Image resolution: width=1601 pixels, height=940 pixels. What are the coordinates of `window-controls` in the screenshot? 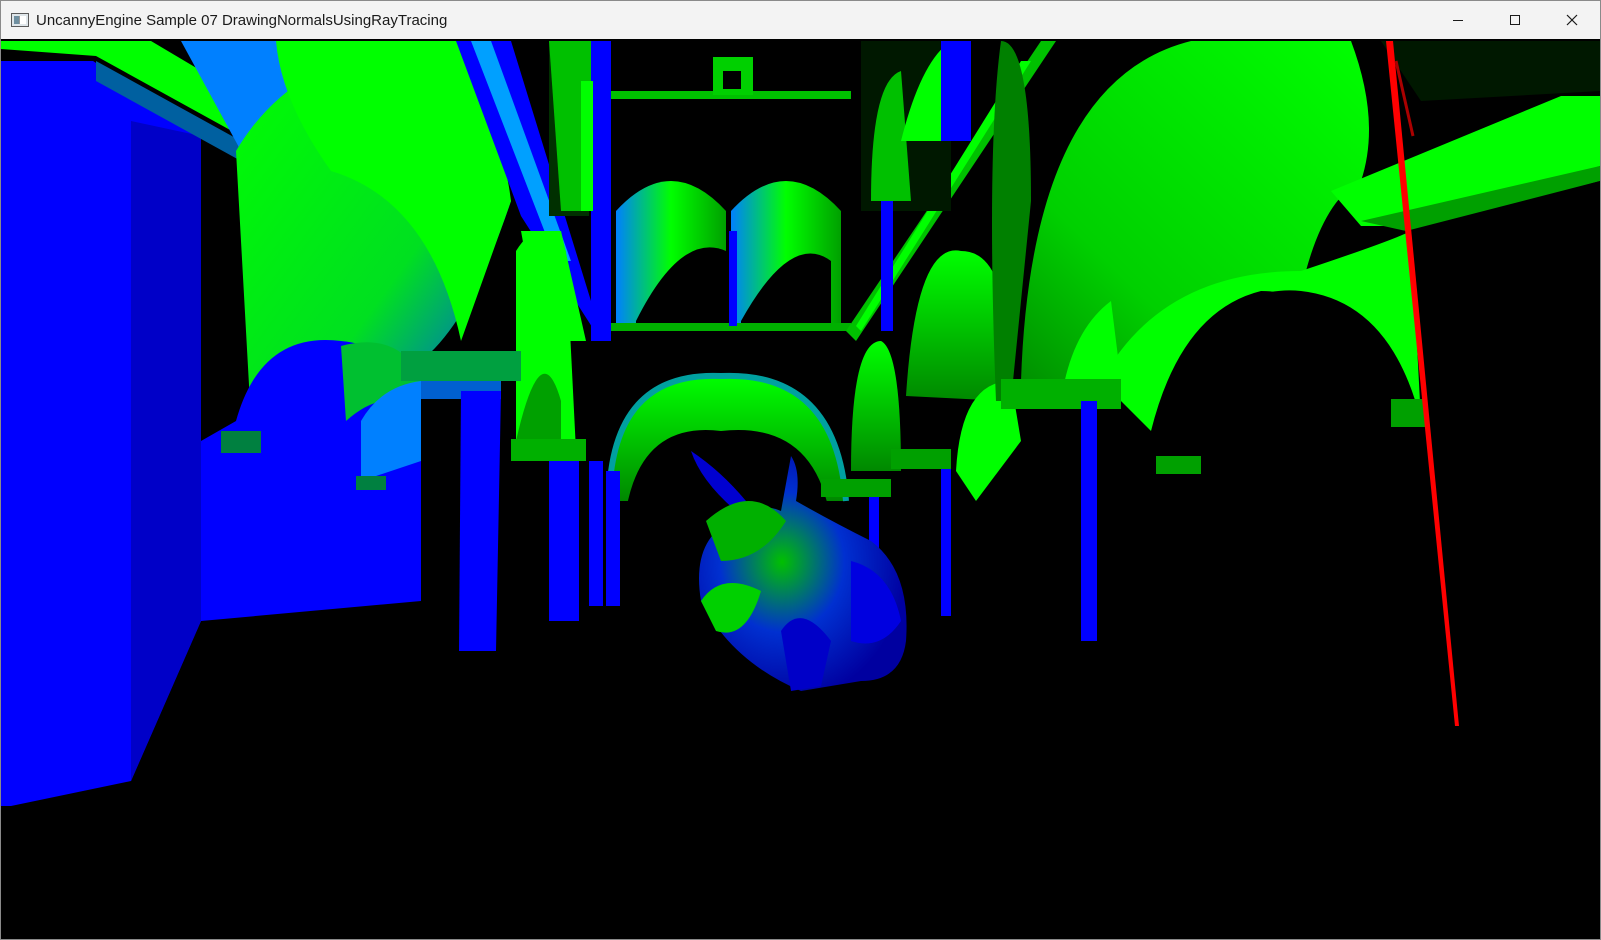 It's located at (1514, 20).